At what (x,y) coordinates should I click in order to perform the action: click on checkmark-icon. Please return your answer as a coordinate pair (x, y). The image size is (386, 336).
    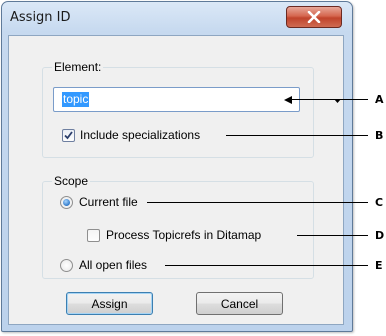
    Looking at the image, I should click on (68, 135).